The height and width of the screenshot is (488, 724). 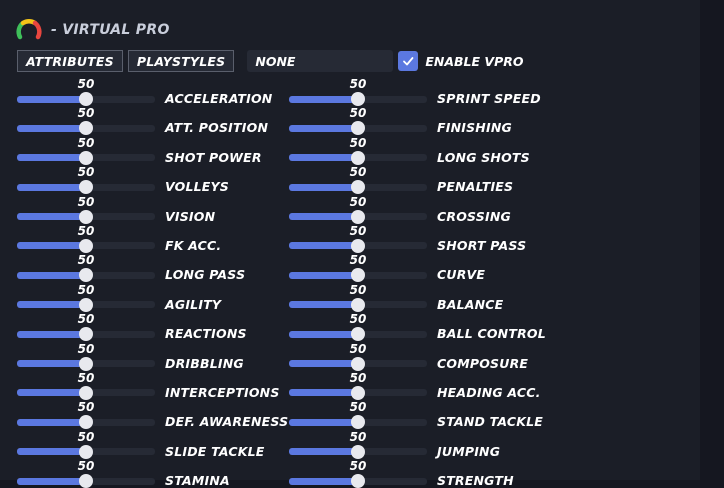 What do you see at coordinates (490, 422) in the screenshot?
I see `attribute-label: STAND TACKLE` at bounding box center [490, 422].